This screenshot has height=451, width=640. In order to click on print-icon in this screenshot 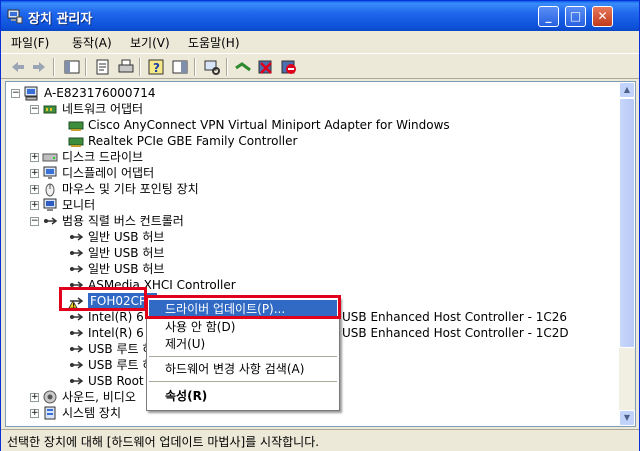, I will do `click(126, 67)`.